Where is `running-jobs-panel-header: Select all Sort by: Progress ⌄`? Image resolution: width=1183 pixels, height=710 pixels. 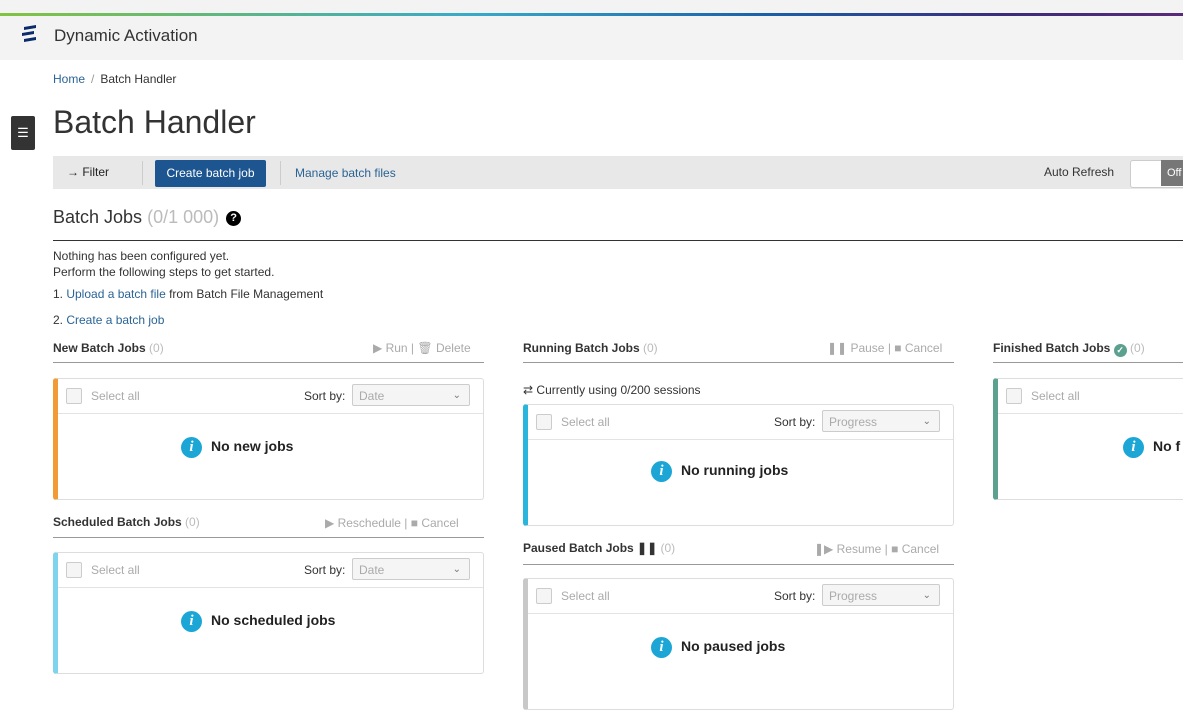 running-jobs-panel-header: Select all Sort by: Progress ⌄ is located at coordinates (740, 422).